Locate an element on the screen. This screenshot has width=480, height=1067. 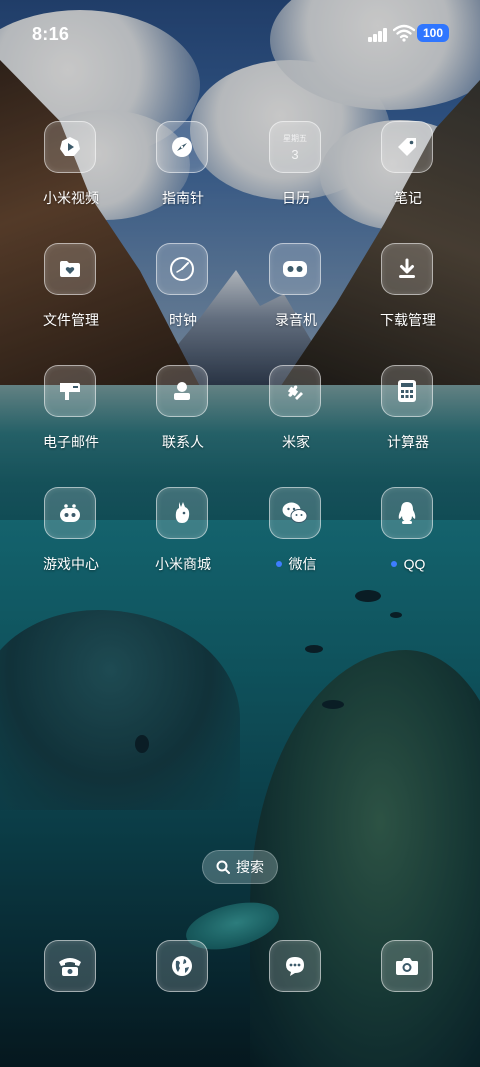
app-label: 下载管理 is located at coordinates (408, 320).